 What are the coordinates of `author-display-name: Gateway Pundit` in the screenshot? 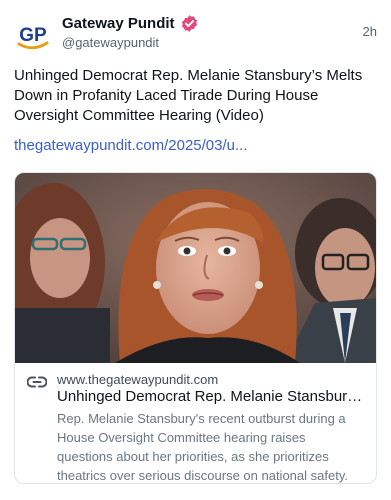 It's located at (118, 23).